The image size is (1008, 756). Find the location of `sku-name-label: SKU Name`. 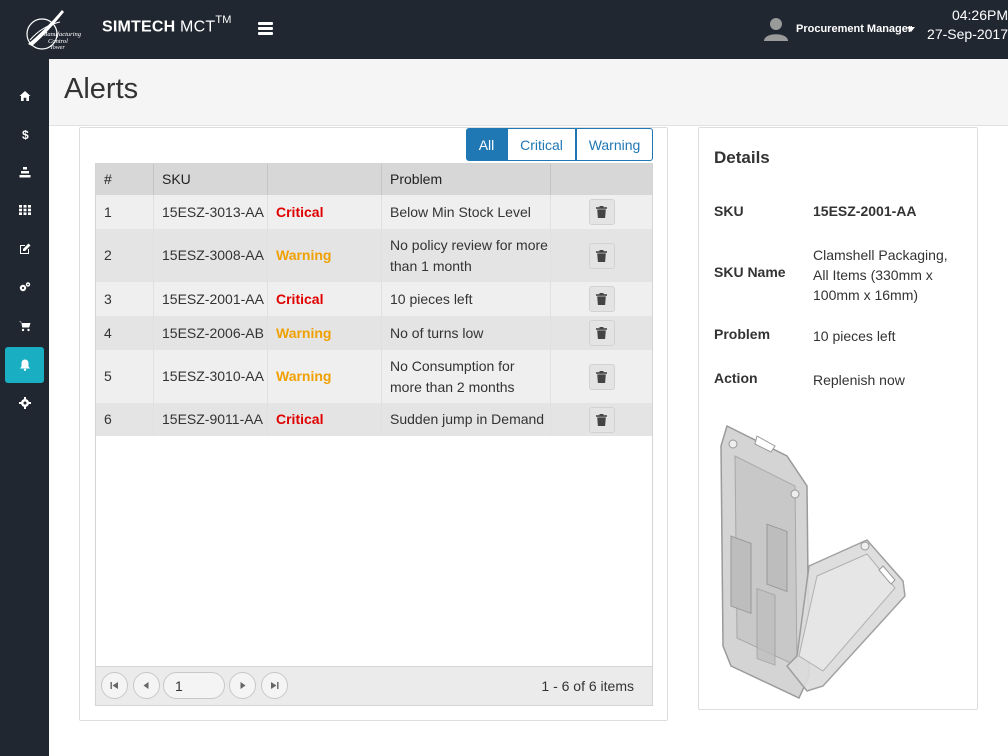

sku-name-label: SKU Name is located at coordinates (750, 272).